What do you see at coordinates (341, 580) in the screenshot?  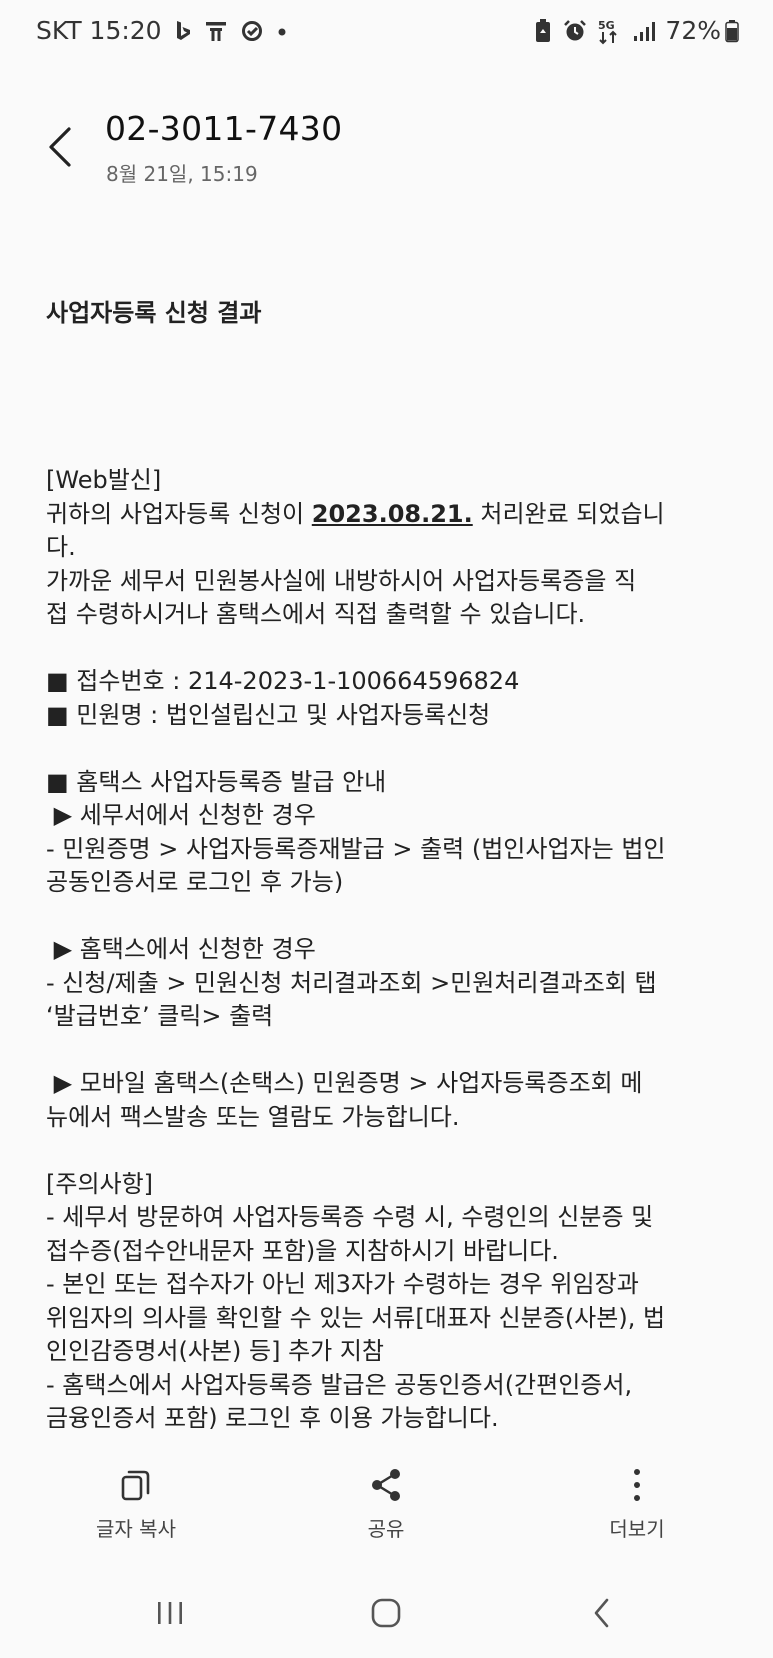 I see `message-line: 가까운 세무서 민원봉사실에 내방하시어 사업자등록증을 직` at bounding box center [341, 580].